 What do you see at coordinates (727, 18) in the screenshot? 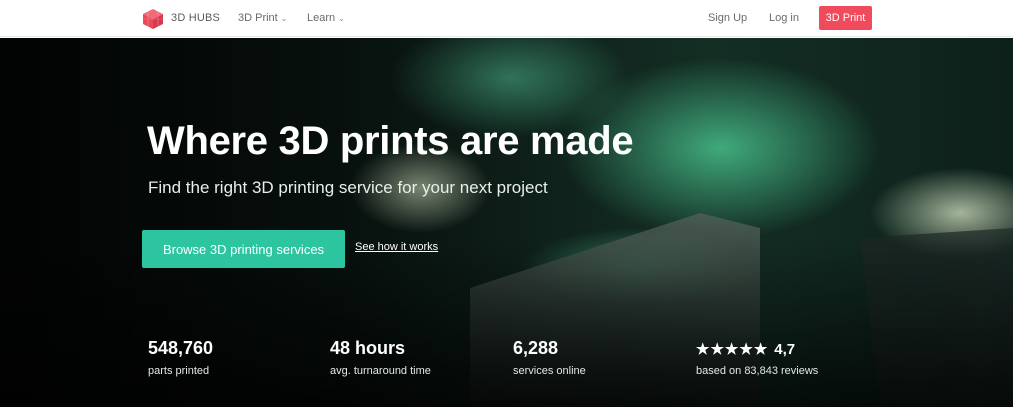
I see `sign-up-link: Sign Up` at bounding box center [727, 18].